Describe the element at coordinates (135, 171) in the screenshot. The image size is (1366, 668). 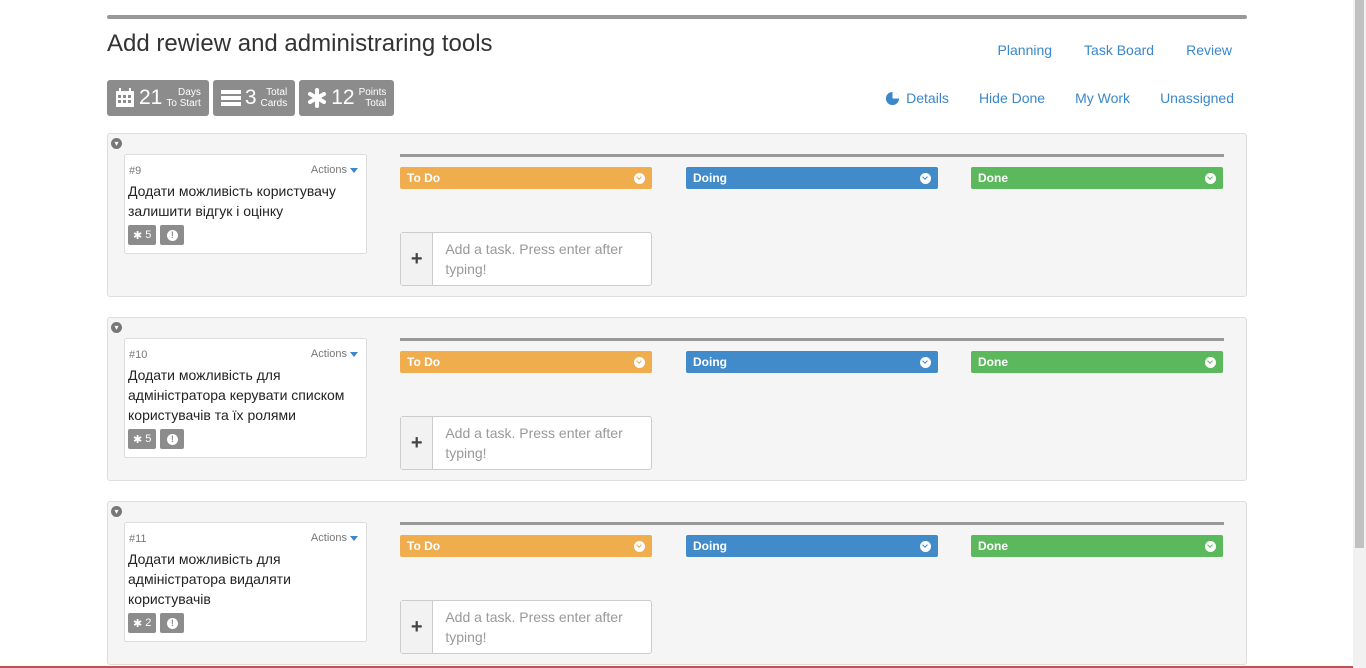
I see `story-id: #9` at that location.